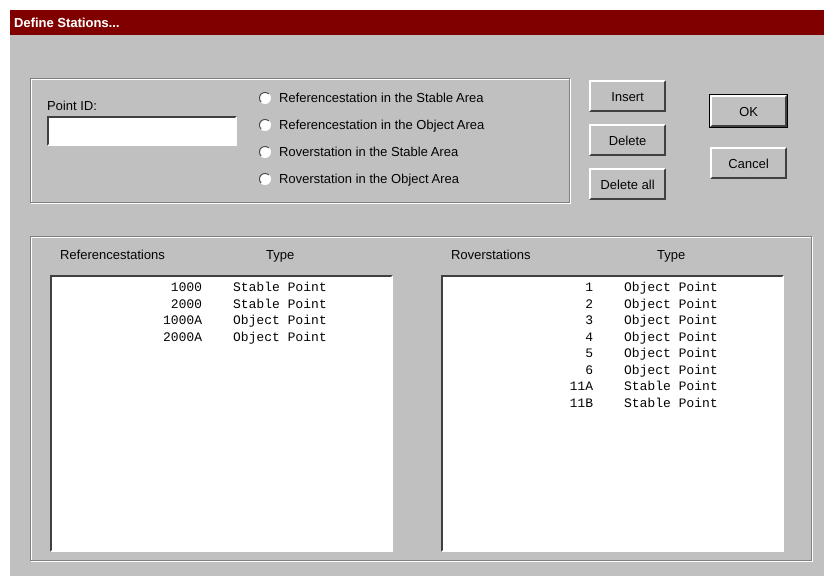  I want to click on field-label: Point ID:, so click(72, 105).